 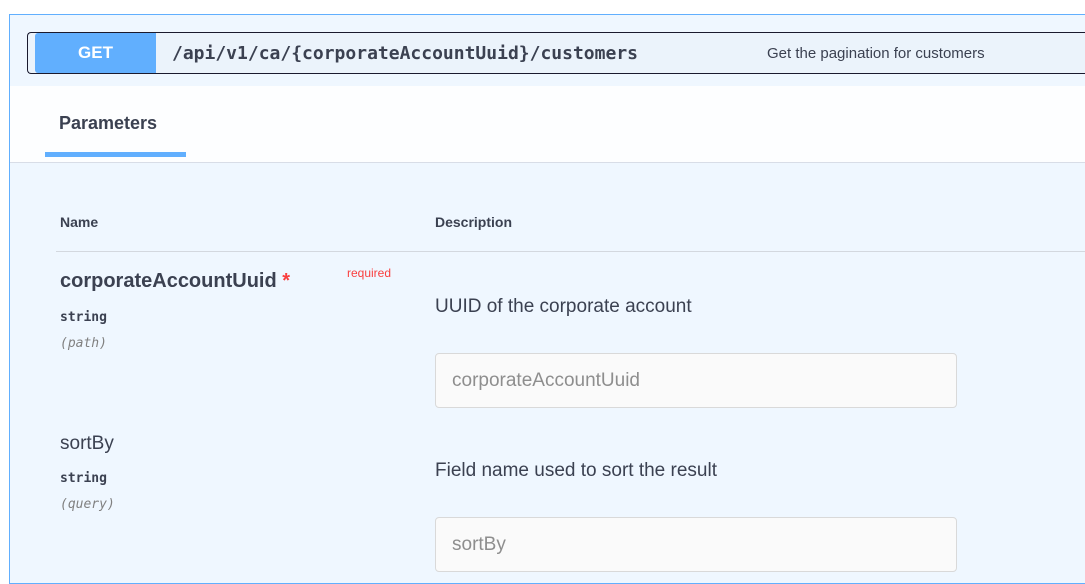 What do you see at coordinates (79, 222) in the screenshot?
I see `column-header-name: Name` at bounding box center [79, 222].